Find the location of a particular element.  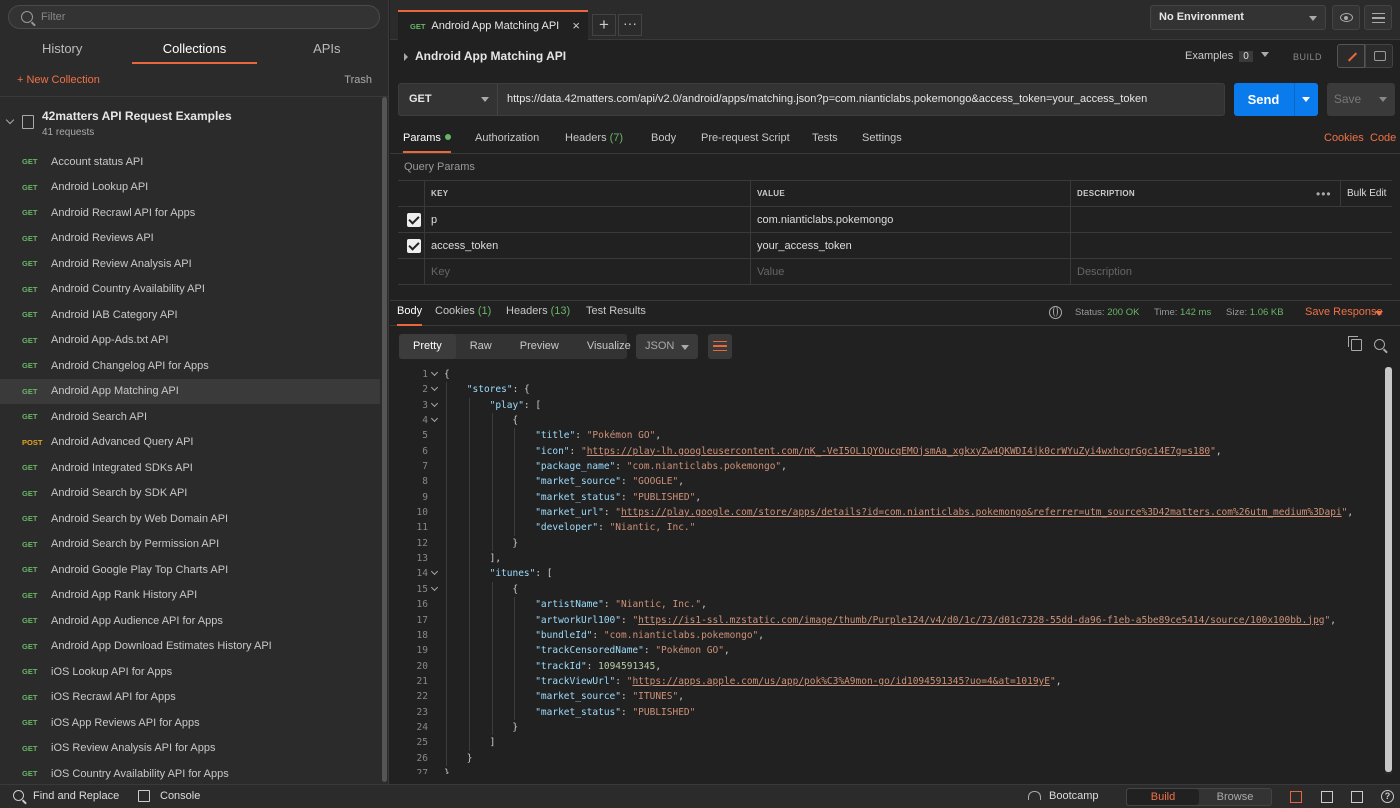

manage-environments-button is located at coordinates (1378, 17).